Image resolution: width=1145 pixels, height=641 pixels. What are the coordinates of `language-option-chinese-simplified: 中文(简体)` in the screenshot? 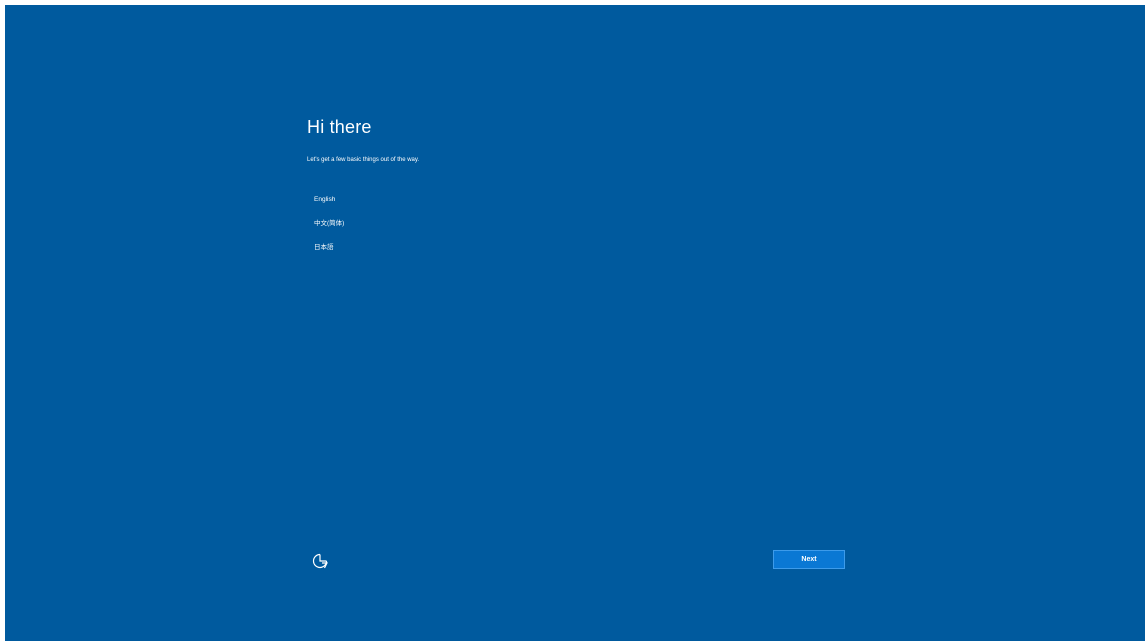 It's located at (328, 229).